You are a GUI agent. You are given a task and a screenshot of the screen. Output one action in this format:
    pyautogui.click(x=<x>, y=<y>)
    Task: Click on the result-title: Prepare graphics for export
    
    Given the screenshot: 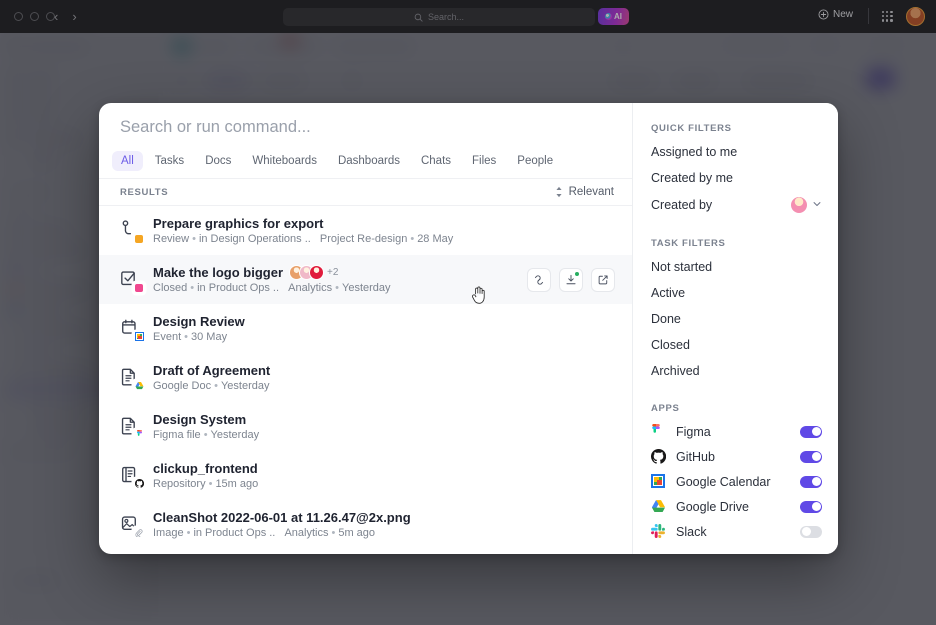 What is the action you would take?
    pyautogui.click(x=303, y=223)
    